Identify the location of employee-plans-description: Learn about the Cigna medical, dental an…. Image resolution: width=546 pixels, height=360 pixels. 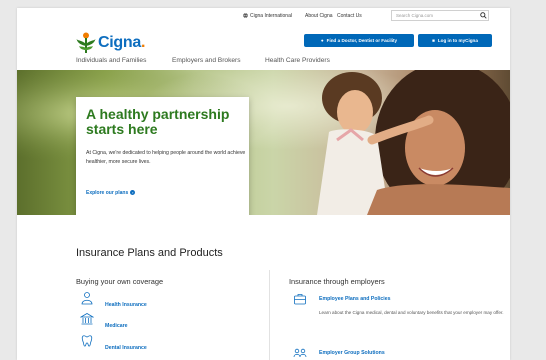
(411, 312).